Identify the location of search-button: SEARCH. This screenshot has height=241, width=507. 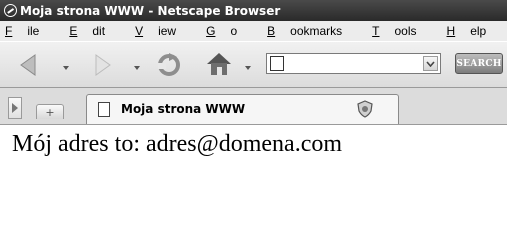
(479, 63).